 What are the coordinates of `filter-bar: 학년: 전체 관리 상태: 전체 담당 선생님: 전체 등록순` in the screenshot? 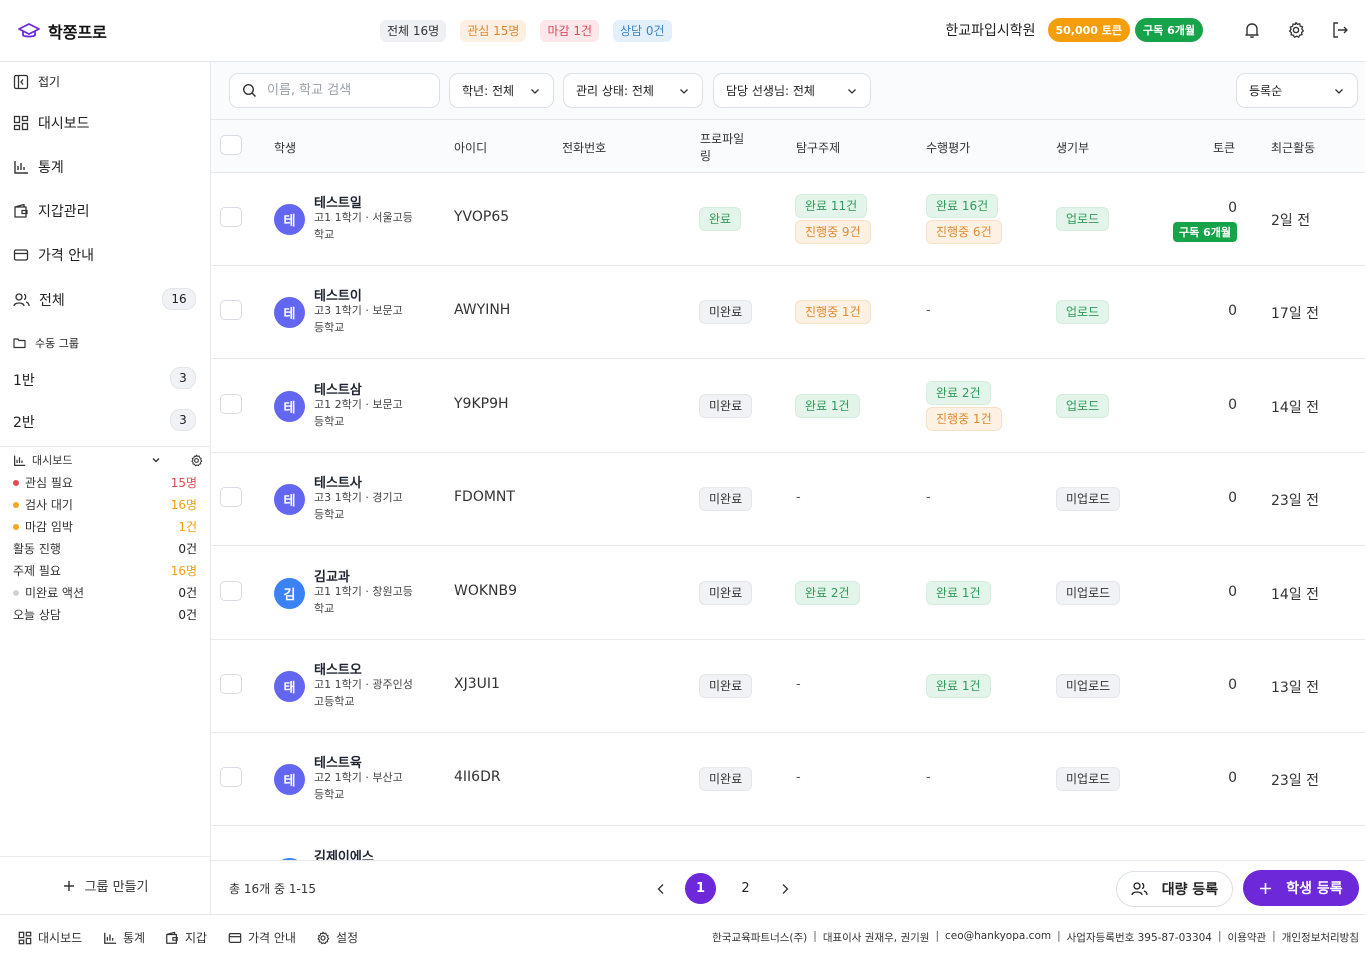 It's located at (788, 91).